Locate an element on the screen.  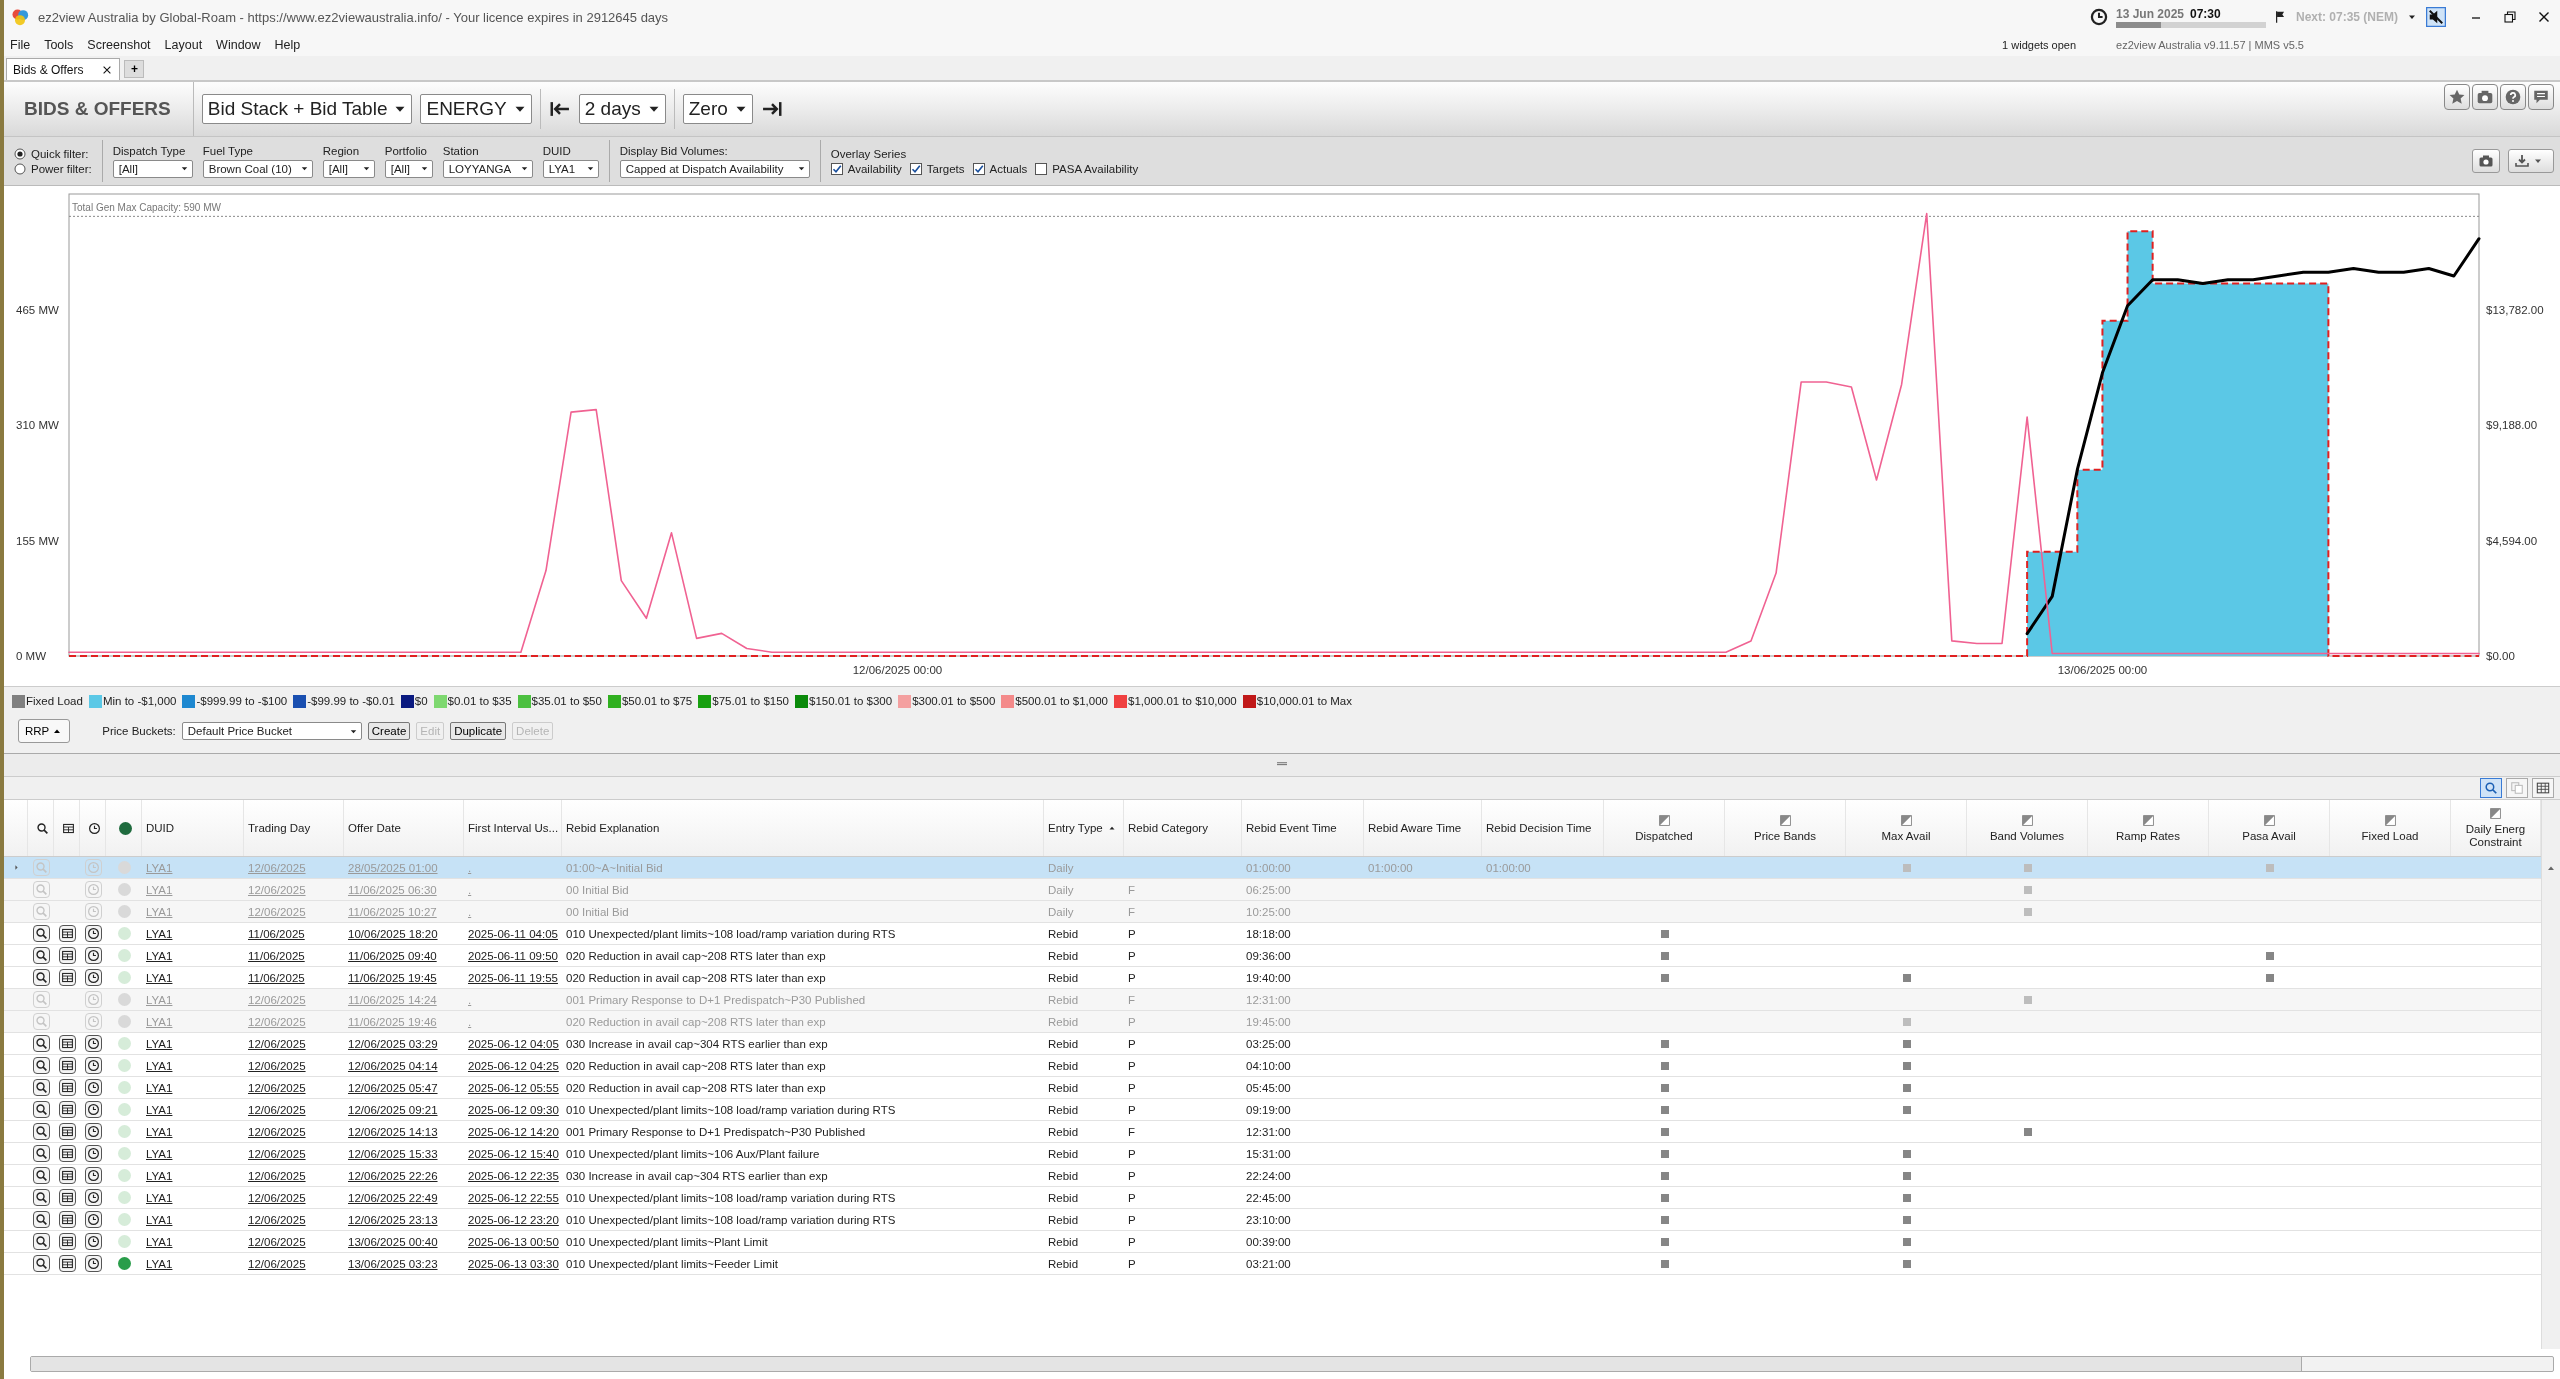
table-link: 2025-06-13 03:30 is located at coordinates (513, 1263).